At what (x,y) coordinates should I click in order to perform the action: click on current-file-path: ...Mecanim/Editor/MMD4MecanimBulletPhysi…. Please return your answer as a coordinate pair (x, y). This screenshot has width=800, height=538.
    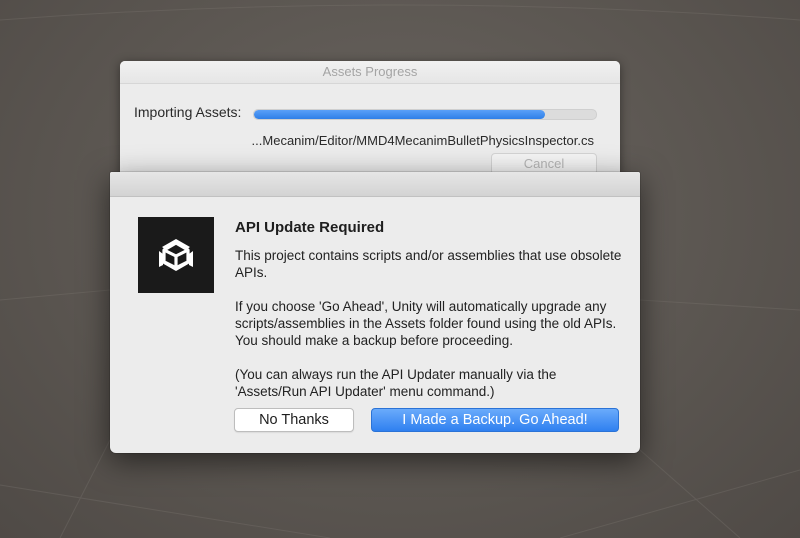
    Looking at the image, I should click on (422, 140).